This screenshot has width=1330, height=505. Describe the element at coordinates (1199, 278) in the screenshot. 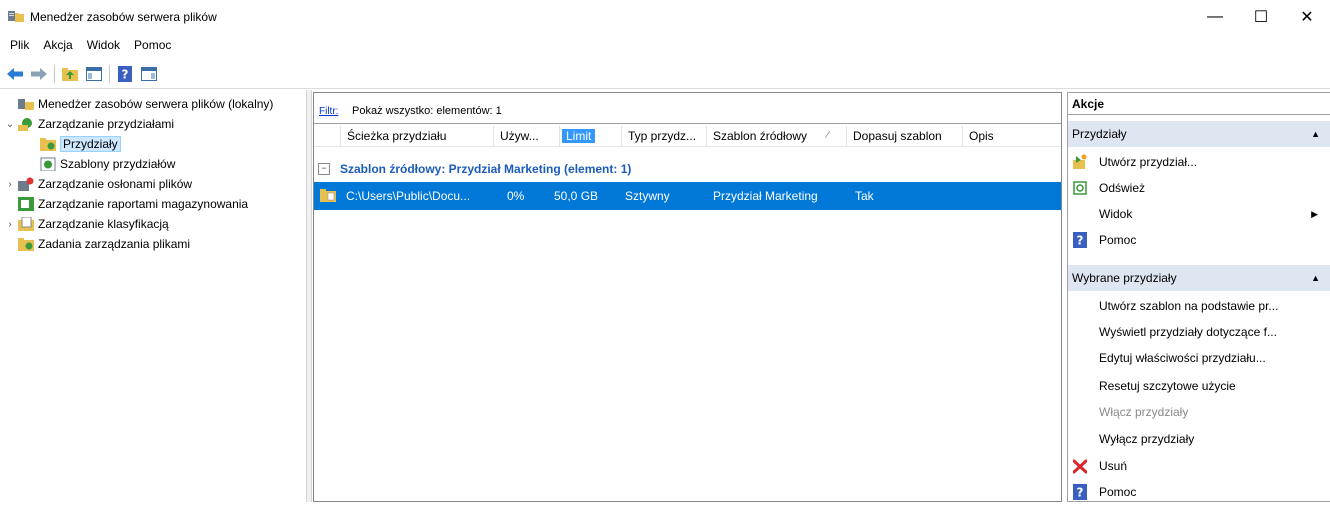

I see `section-selected-quotas-header: Wybrane przydziały ▲` at that location.